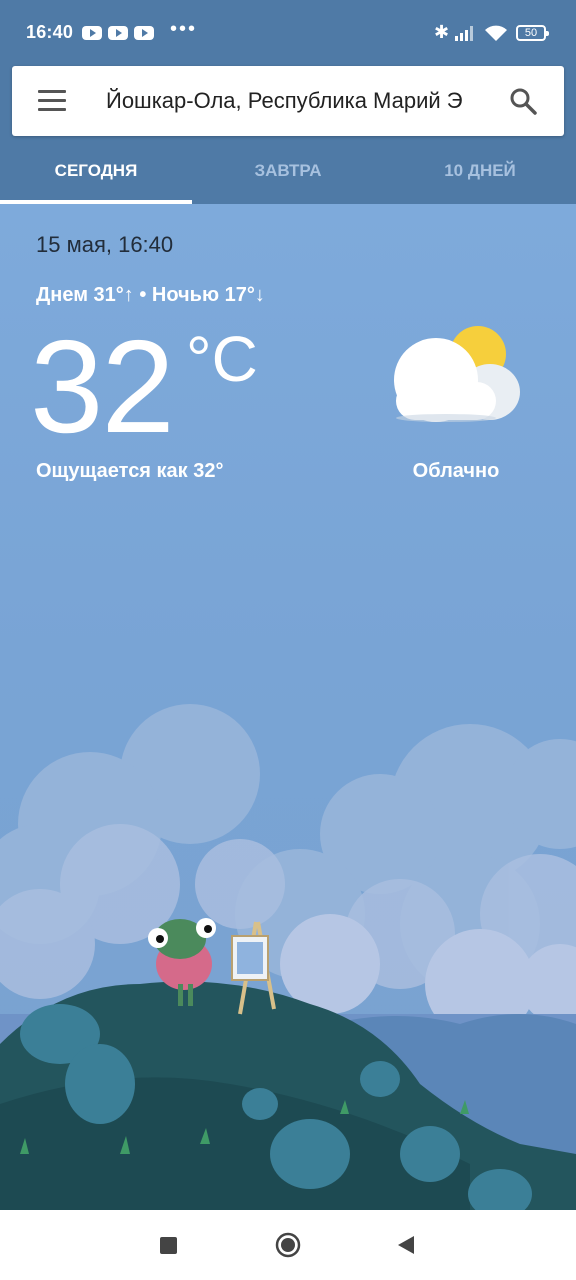  I want to click on location-search-bar: Йошкар-Ола, Республика Марий Э, so click(288, 101).